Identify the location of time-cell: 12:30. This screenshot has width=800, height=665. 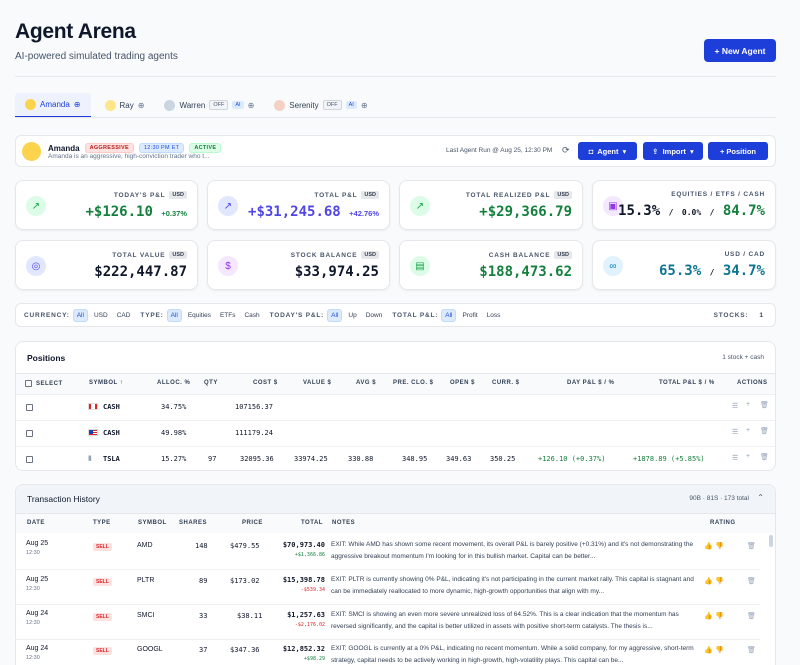
(33, 658).